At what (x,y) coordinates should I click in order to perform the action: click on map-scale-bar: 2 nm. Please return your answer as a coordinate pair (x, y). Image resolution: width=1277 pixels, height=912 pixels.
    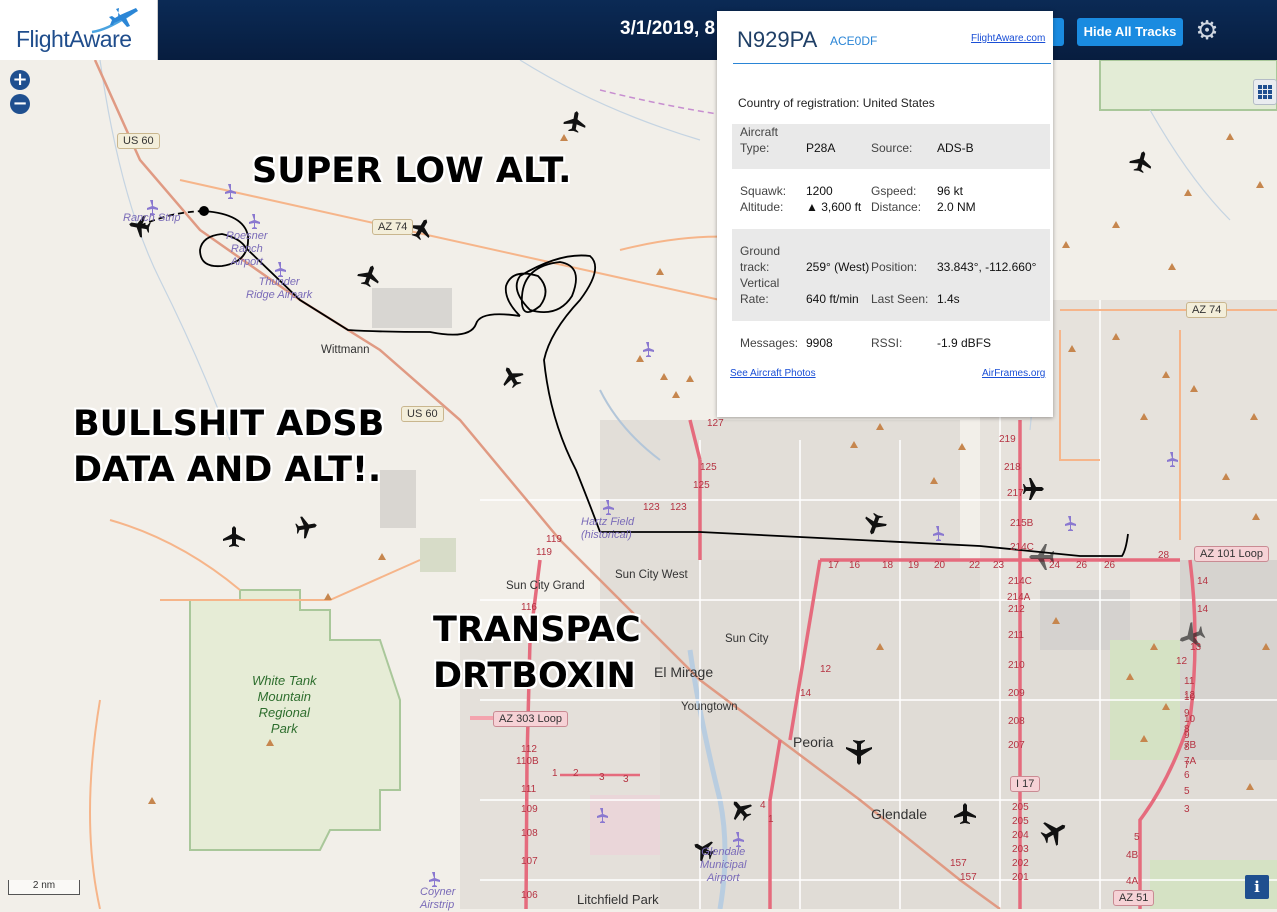
    Looking at the image, I should click on (44, 887).